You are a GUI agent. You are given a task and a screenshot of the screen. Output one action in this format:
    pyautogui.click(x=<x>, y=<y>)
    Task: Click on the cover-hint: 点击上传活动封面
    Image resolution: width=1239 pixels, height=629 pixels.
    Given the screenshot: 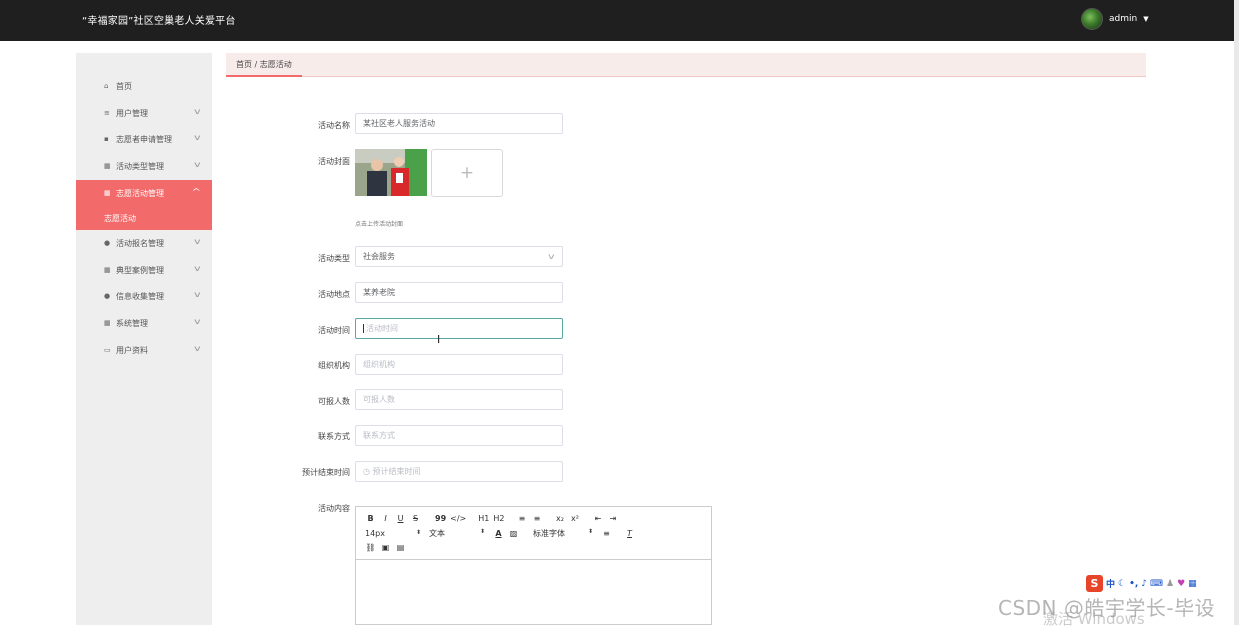 What is the action you would take?
    pyautogui.click(x=379, y=224)
    